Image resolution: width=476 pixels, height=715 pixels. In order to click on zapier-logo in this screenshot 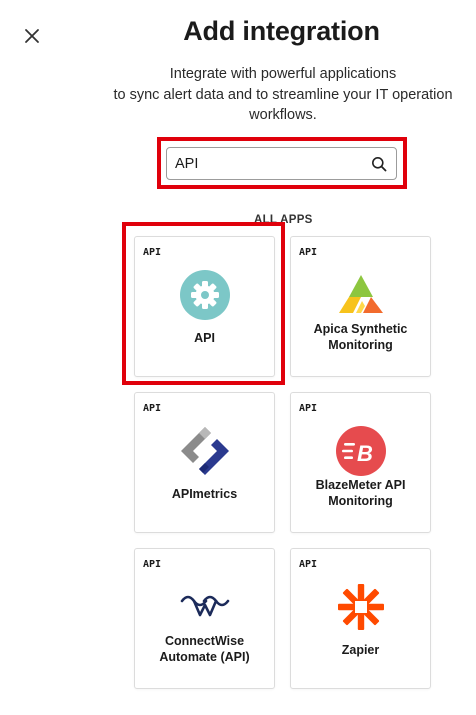, I will do `click(360, 607)`.